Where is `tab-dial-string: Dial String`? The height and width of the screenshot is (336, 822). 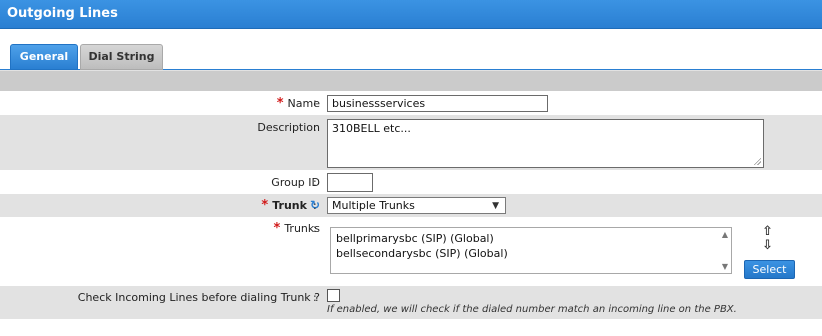
tab-dial-string: Dial String is located at coordinates (121, 57).